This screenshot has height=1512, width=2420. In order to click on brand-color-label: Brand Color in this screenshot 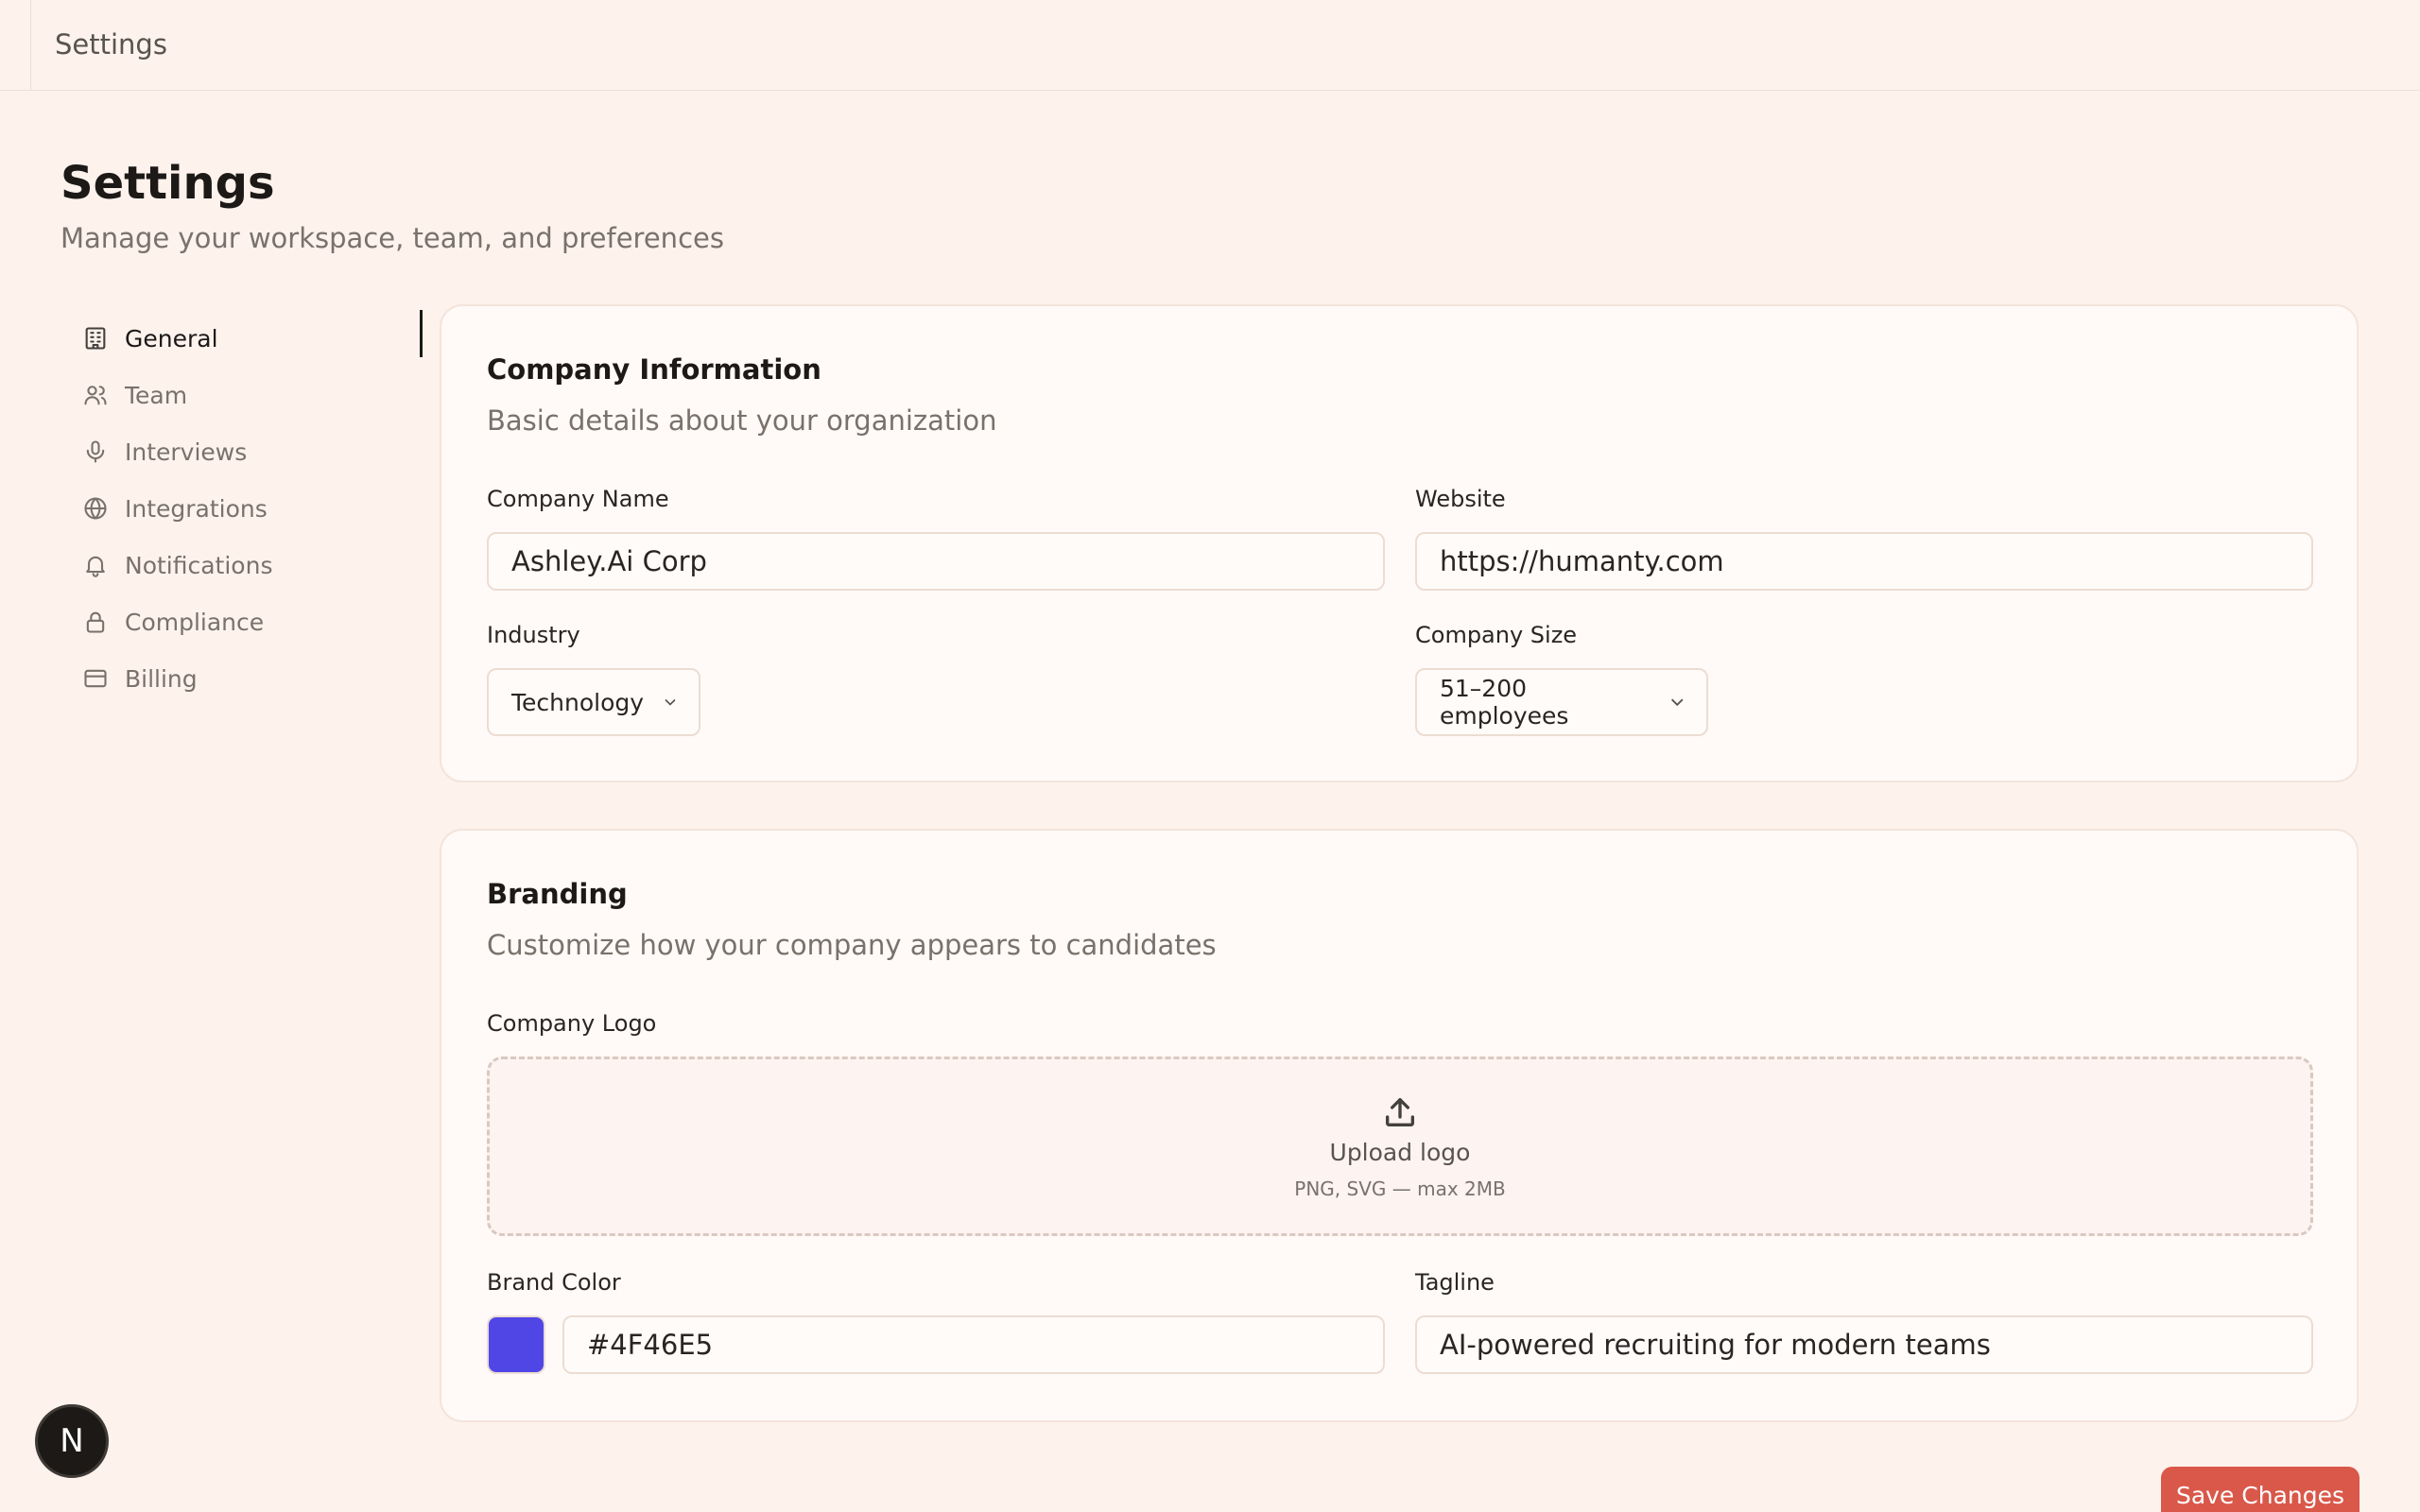, I will do `click(554, 1282)`.